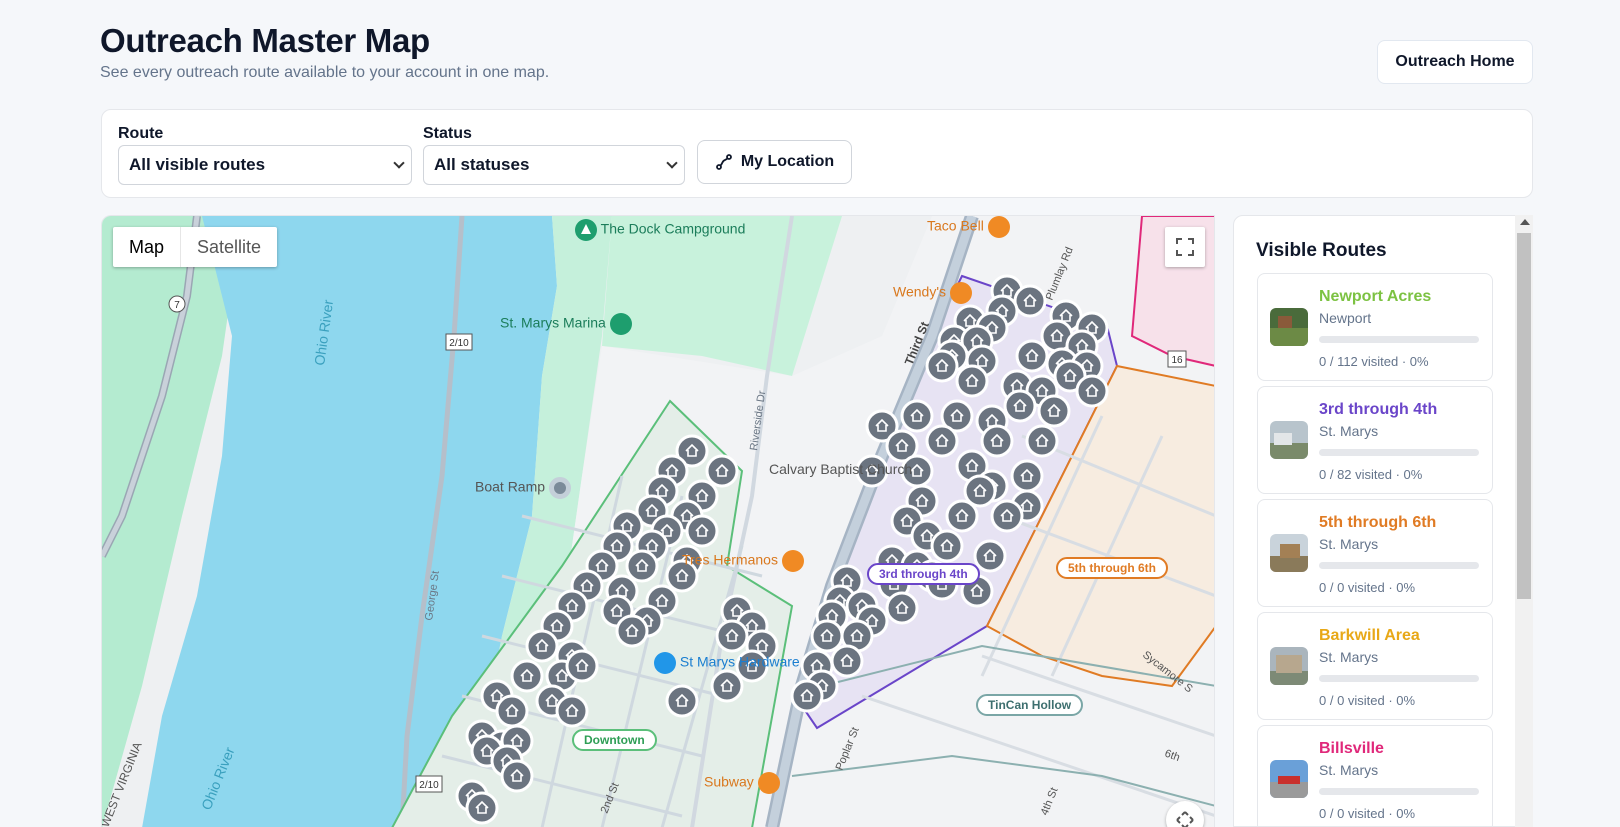  What do you see at coordinates (1374, 361) in the screenshot?
I see `route-visit-stat: 0 / 112 visited · 0%` at bounding box center [1374, 361].